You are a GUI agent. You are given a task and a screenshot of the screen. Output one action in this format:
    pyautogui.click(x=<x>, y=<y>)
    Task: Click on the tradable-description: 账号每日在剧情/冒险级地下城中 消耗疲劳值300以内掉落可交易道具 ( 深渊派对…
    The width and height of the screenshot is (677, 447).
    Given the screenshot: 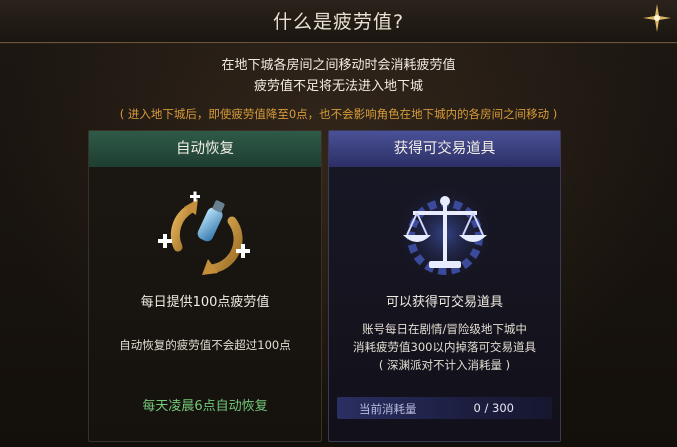 What is the action you would take?
    pyautogui.click(x=444, y=347)
    